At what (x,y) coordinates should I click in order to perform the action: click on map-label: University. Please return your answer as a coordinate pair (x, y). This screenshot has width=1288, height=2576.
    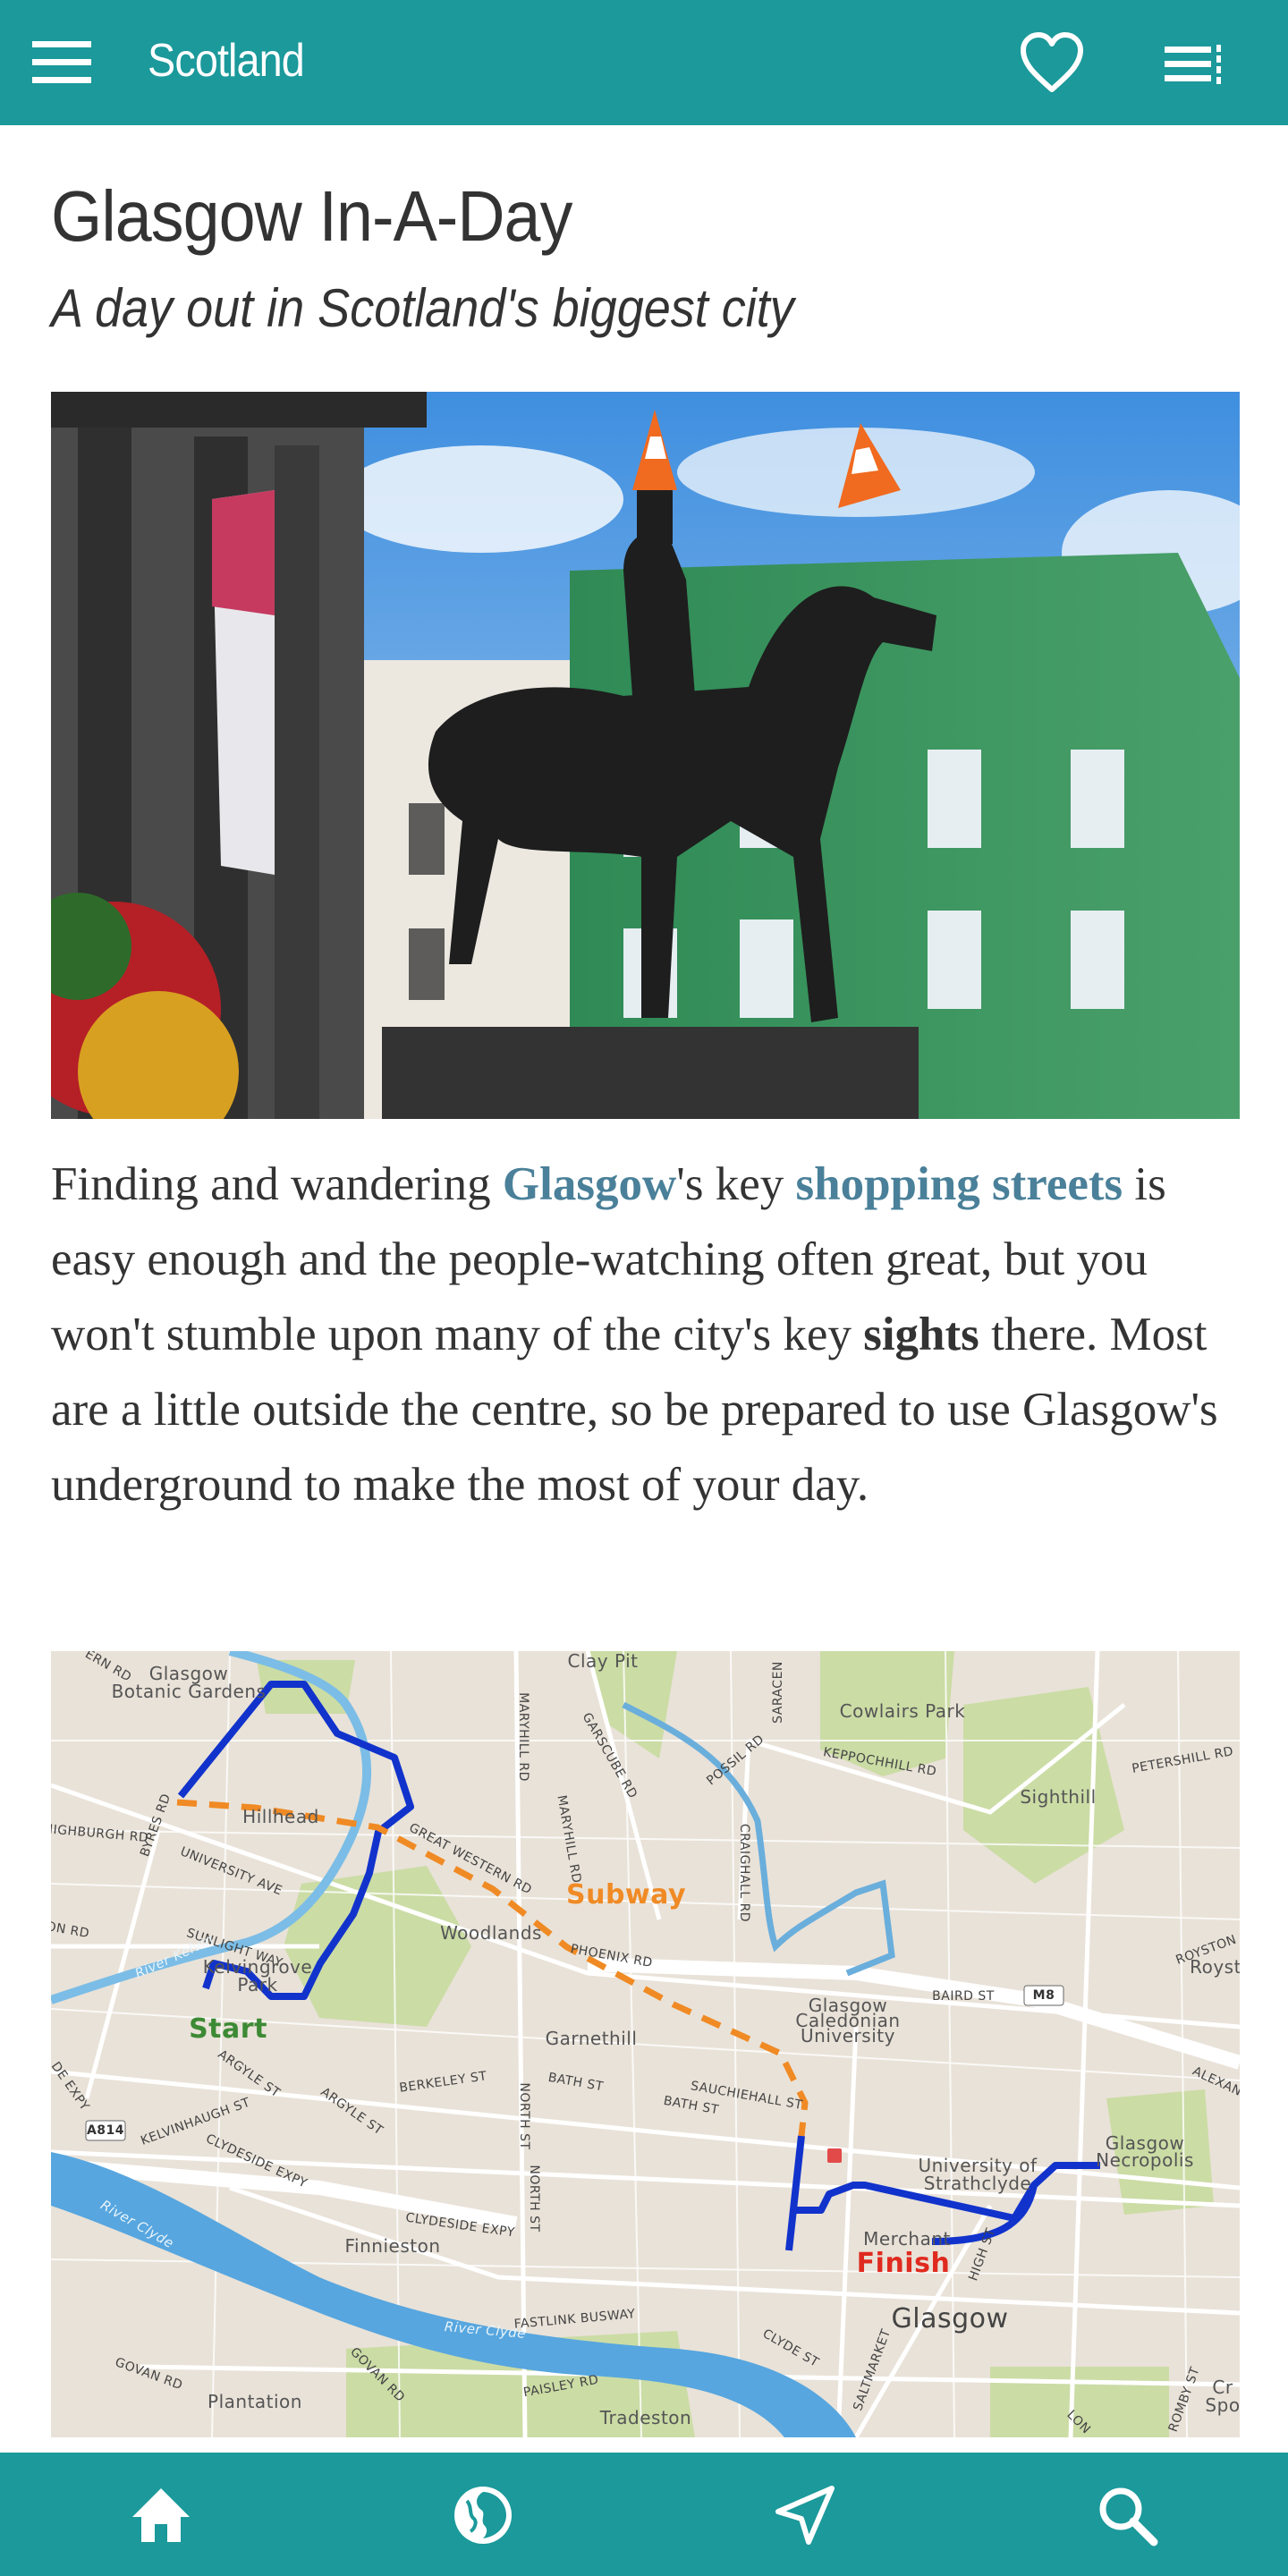
    Looking at the image, I should click on (848, 2035).